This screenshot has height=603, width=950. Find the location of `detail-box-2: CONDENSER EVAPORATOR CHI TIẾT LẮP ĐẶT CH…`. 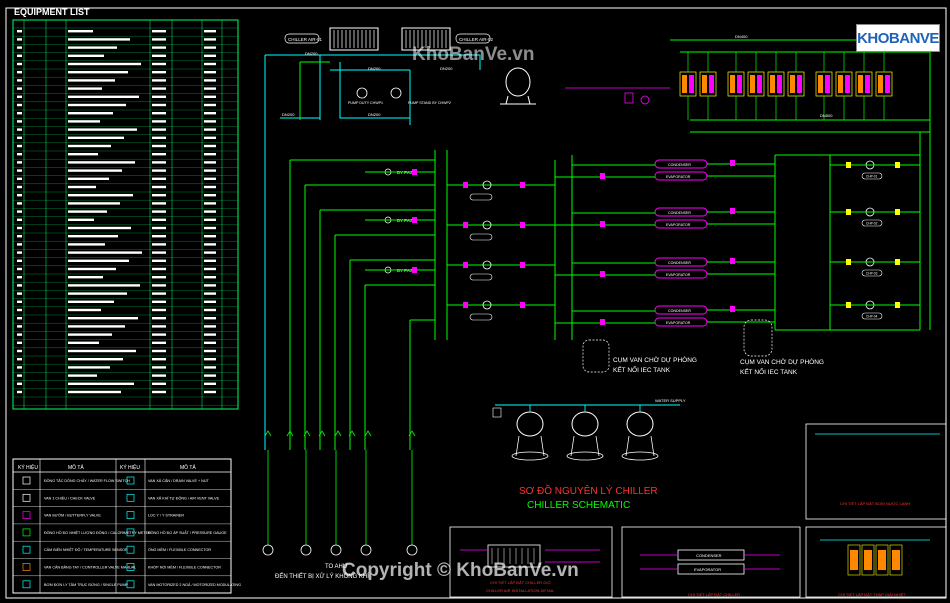

detail-box-2: CONDENSER EVAPORATOR CHI TIẾT LẮP ĐẶT CH… is located at coordinates (711, 562).